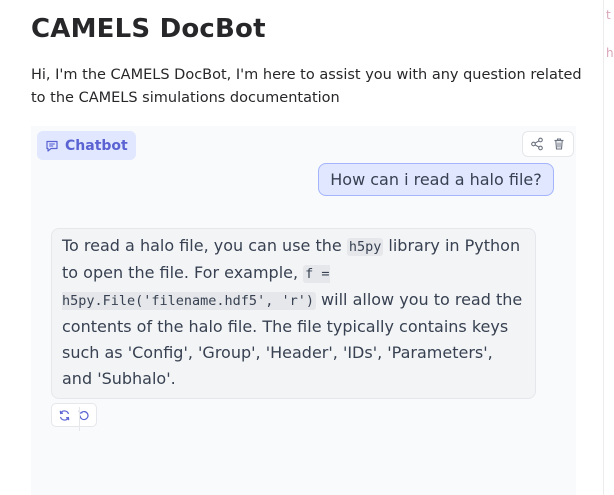  I want to click on user-message: How can i read a halo file?, so click(436, 179).